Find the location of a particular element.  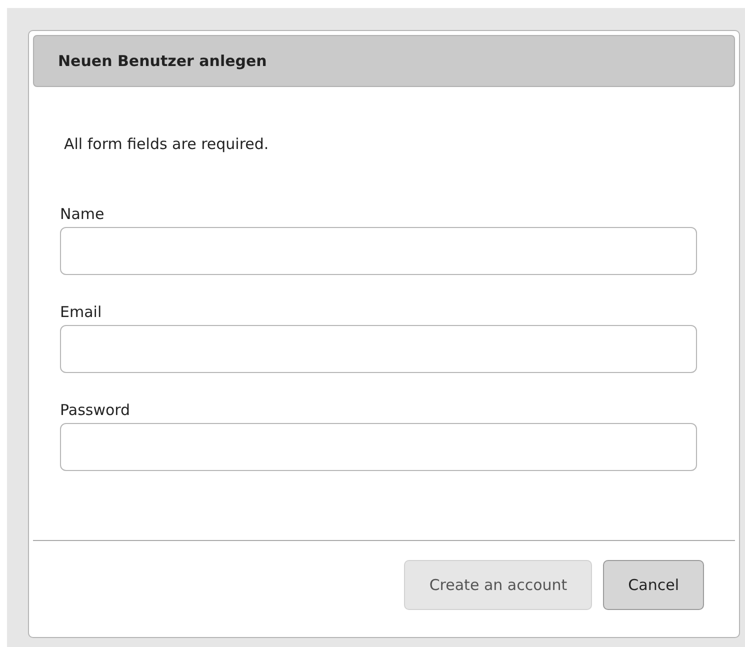

field-label: Name is located at coordinates (82, 214).